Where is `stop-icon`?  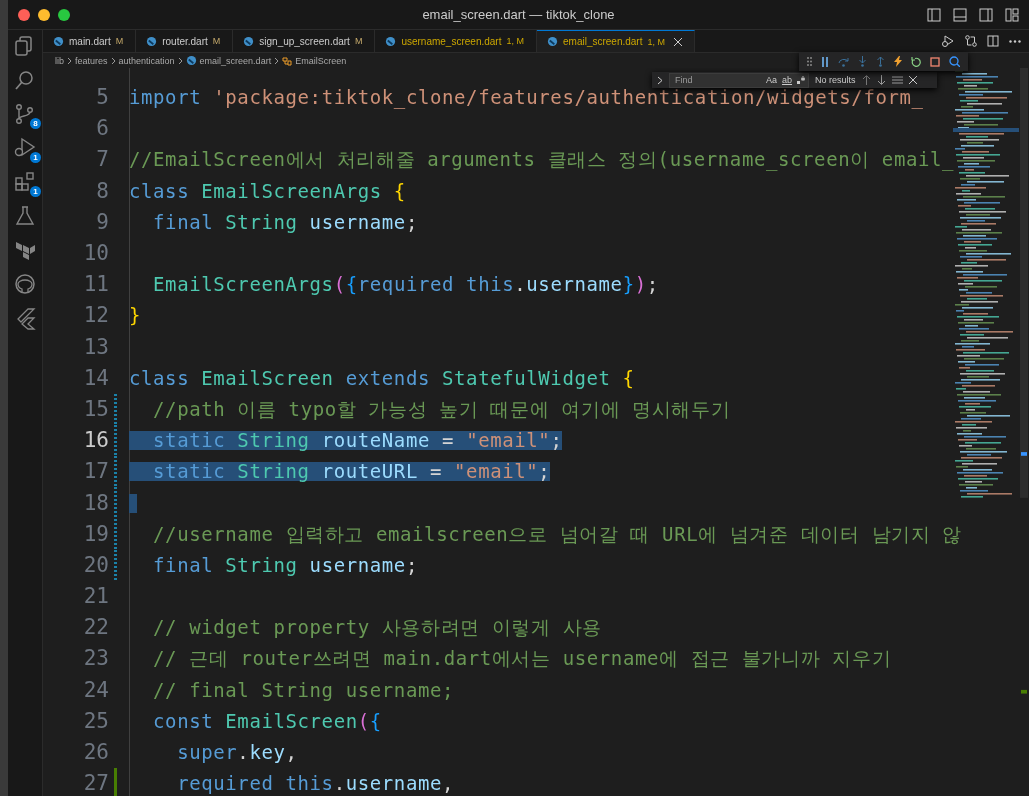
stop-icon is located at coordinates (935, 61).